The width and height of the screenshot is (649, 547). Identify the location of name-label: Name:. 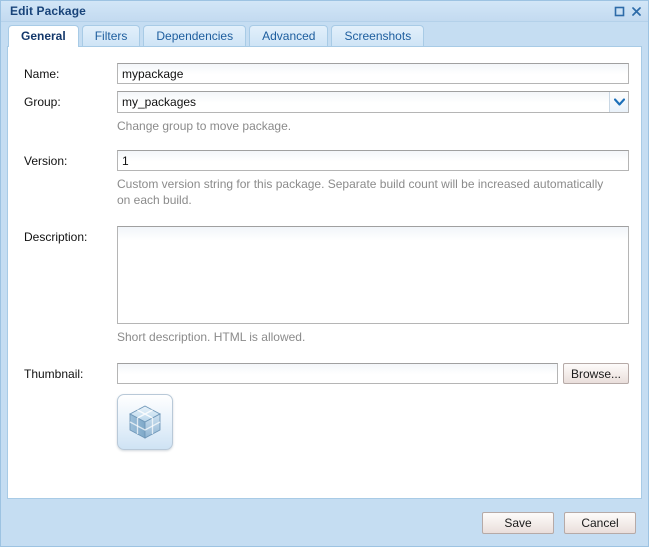
(42, 74).